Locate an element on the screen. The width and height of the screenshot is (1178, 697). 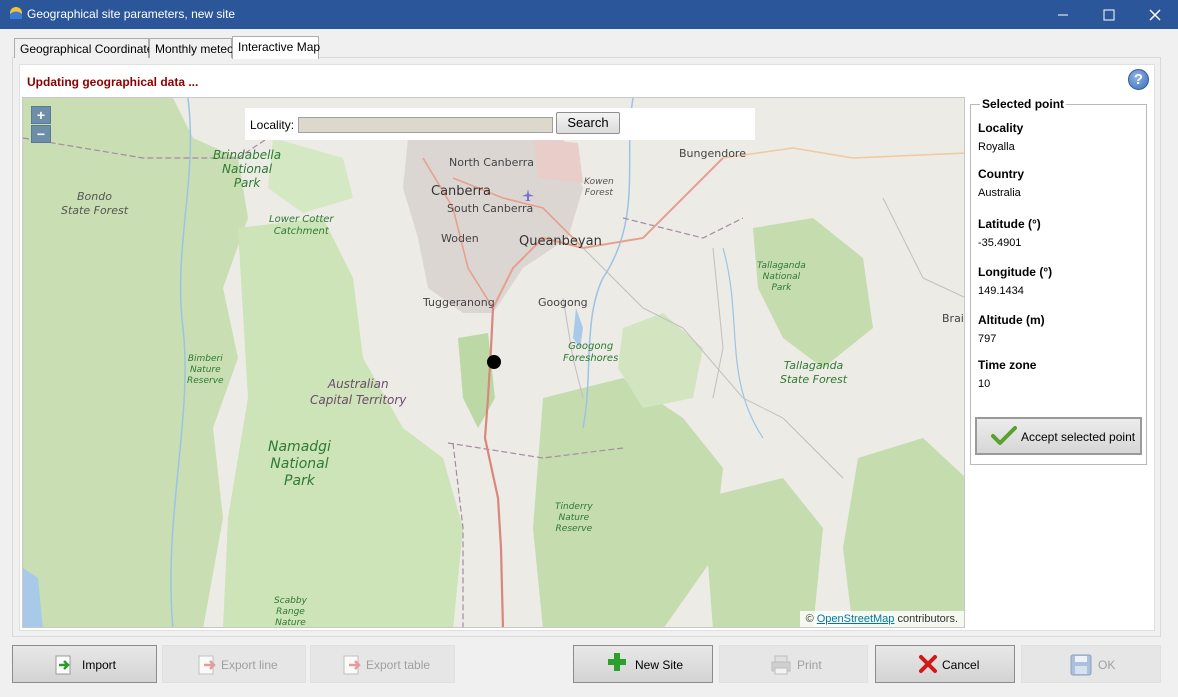
print-button: Print is located at coordinates (793, 664).